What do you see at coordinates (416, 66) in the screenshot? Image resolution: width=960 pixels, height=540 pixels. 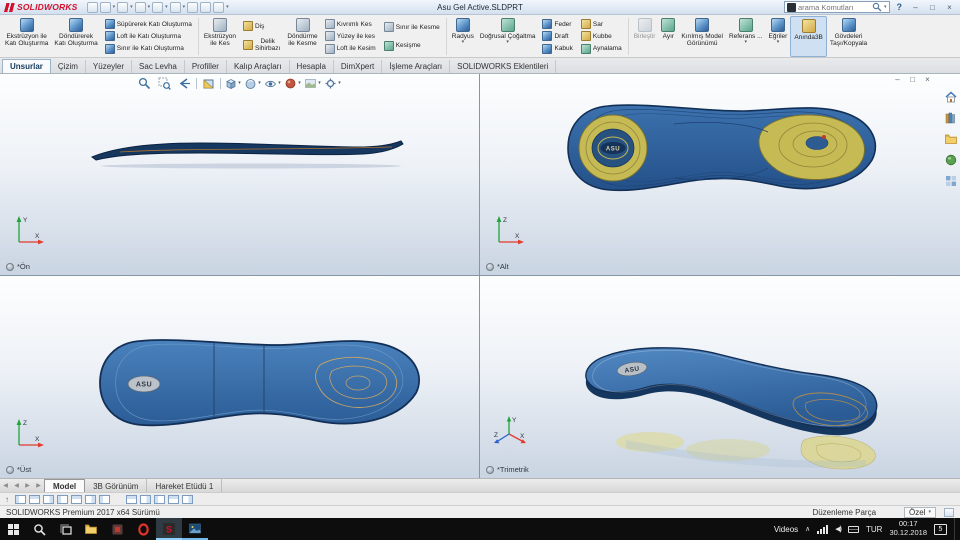 I see `tab-machining: İşleme Araçları` at bounding box center [416, 66].